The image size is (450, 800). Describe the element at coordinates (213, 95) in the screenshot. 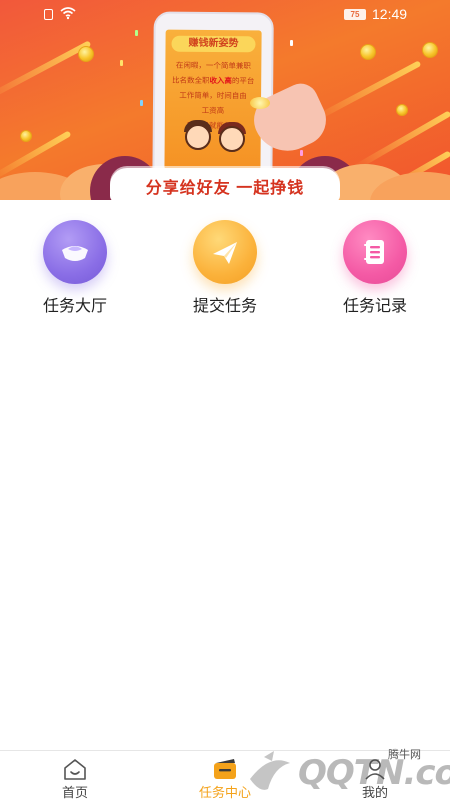

I see `phone-screen-line: 工作简单，时间自由` at that location.